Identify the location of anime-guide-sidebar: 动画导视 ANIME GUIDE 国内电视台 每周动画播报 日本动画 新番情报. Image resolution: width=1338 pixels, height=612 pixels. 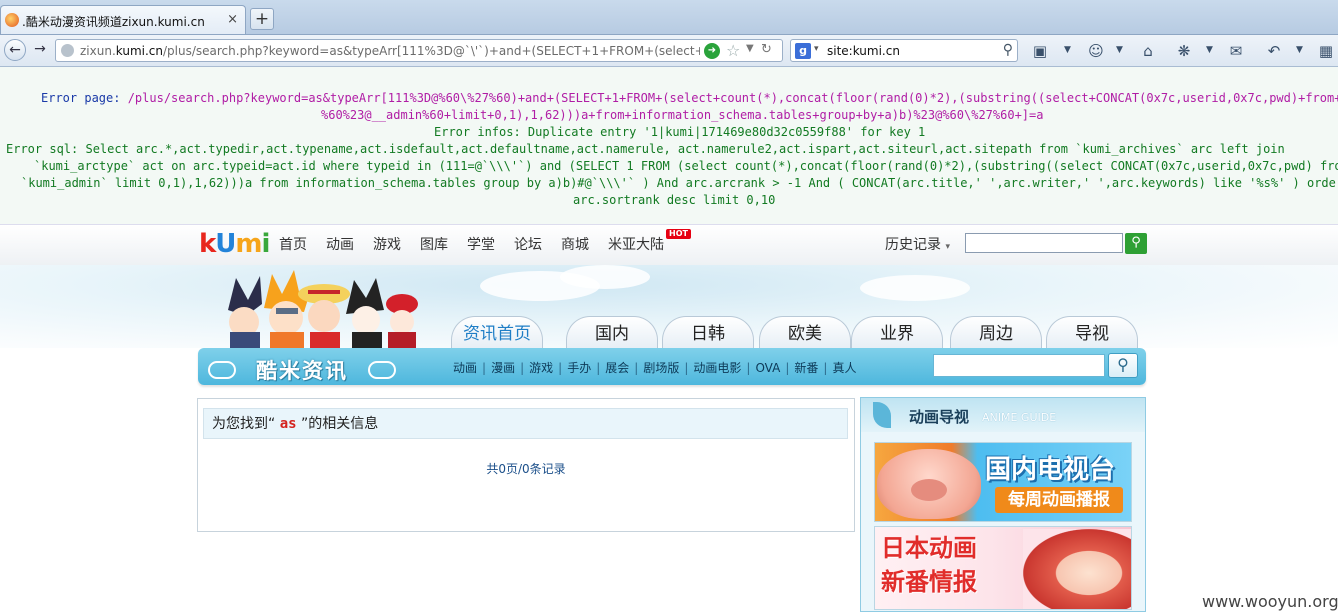
(1003, 504).